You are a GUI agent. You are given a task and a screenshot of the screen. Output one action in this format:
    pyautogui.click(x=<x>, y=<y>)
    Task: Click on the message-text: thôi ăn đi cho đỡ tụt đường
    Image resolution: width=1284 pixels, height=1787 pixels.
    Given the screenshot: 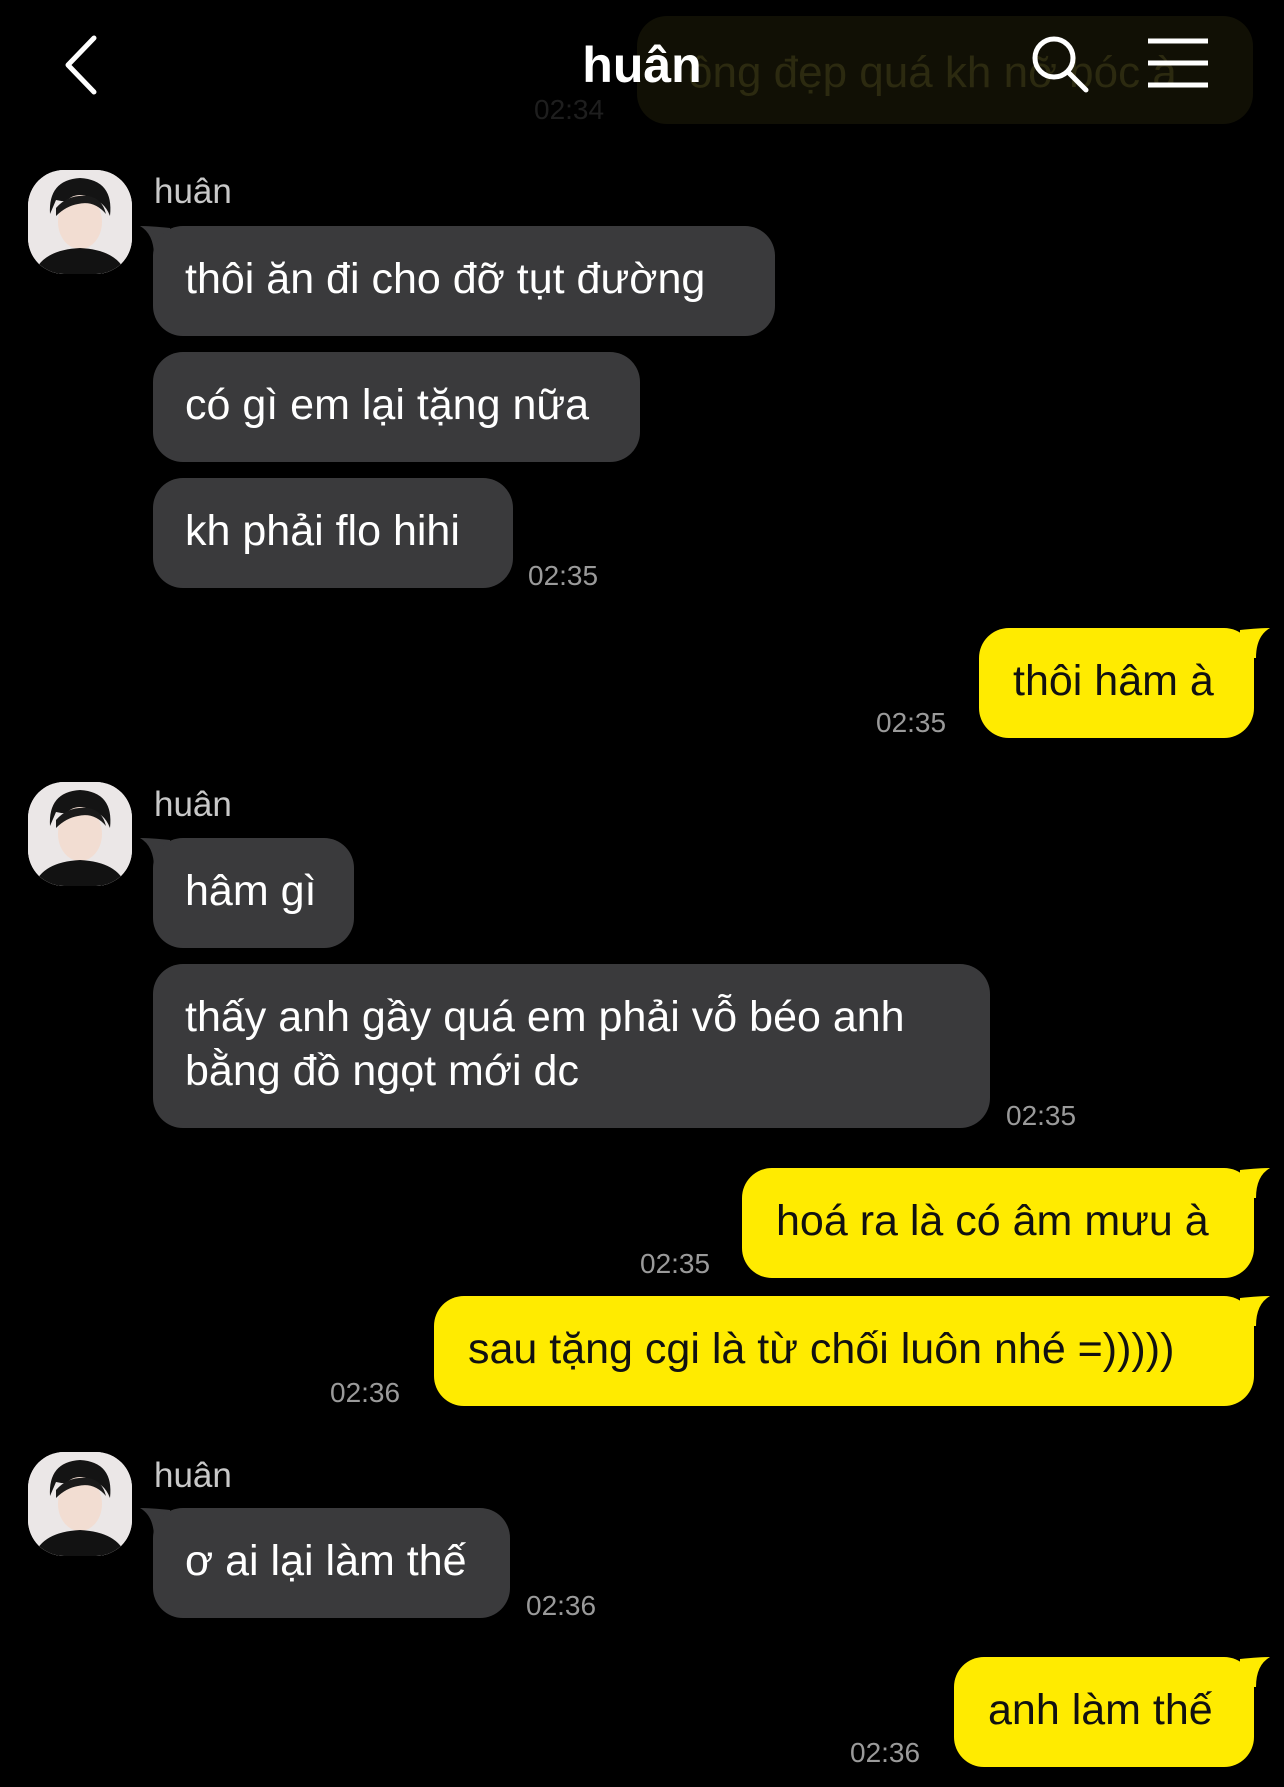 What is the action you would take?
    pyautogui.click(x=445, y=279)
    